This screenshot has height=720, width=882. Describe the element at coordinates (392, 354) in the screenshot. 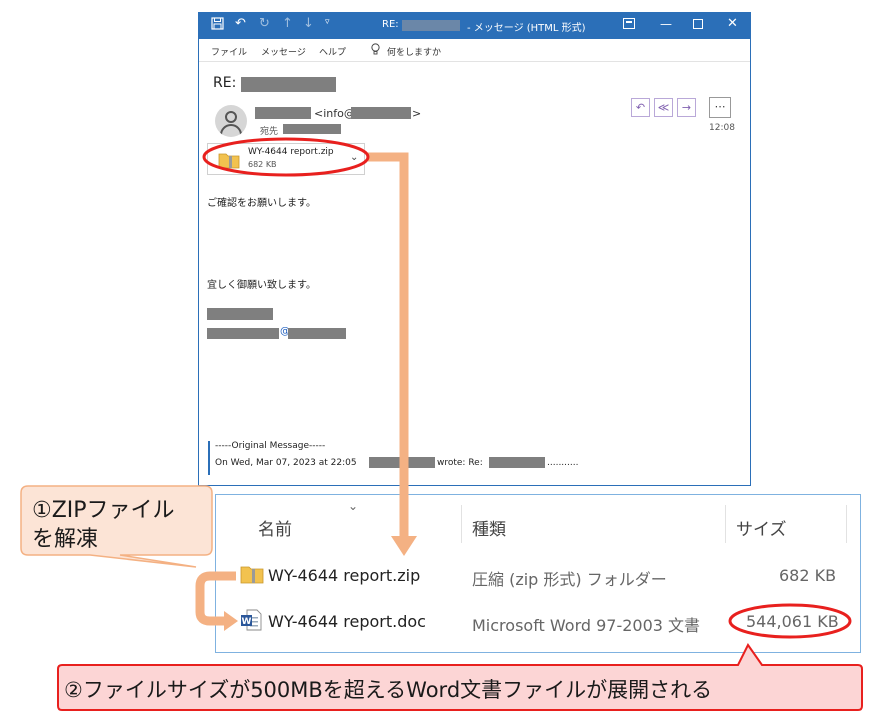

I see `download-arrow` at that location.